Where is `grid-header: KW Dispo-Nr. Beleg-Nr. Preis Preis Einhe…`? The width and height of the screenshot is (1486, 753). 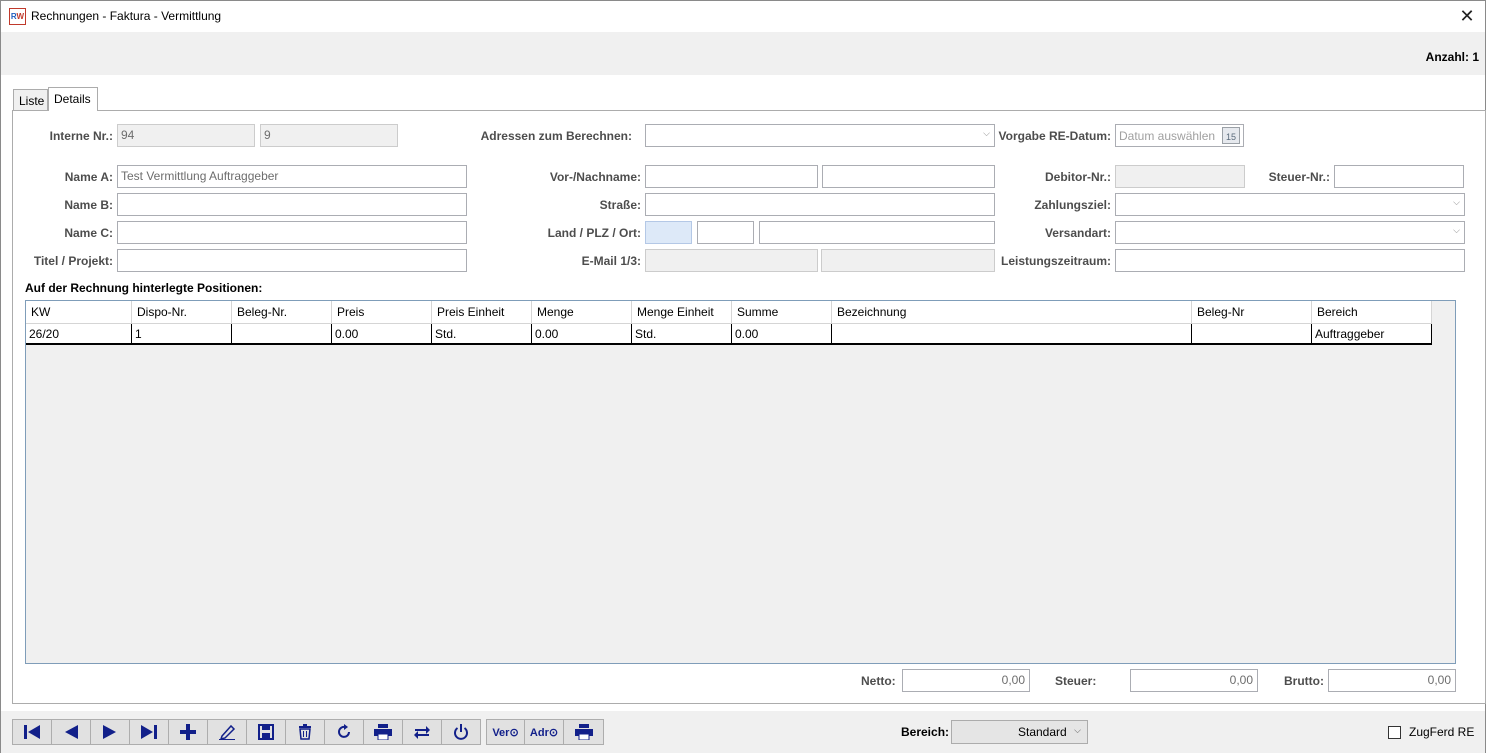
grid-header: KW Dispo-Nr. Beleg-Nr. Preis Preis Einhe… is located at coordinates (729, 312).